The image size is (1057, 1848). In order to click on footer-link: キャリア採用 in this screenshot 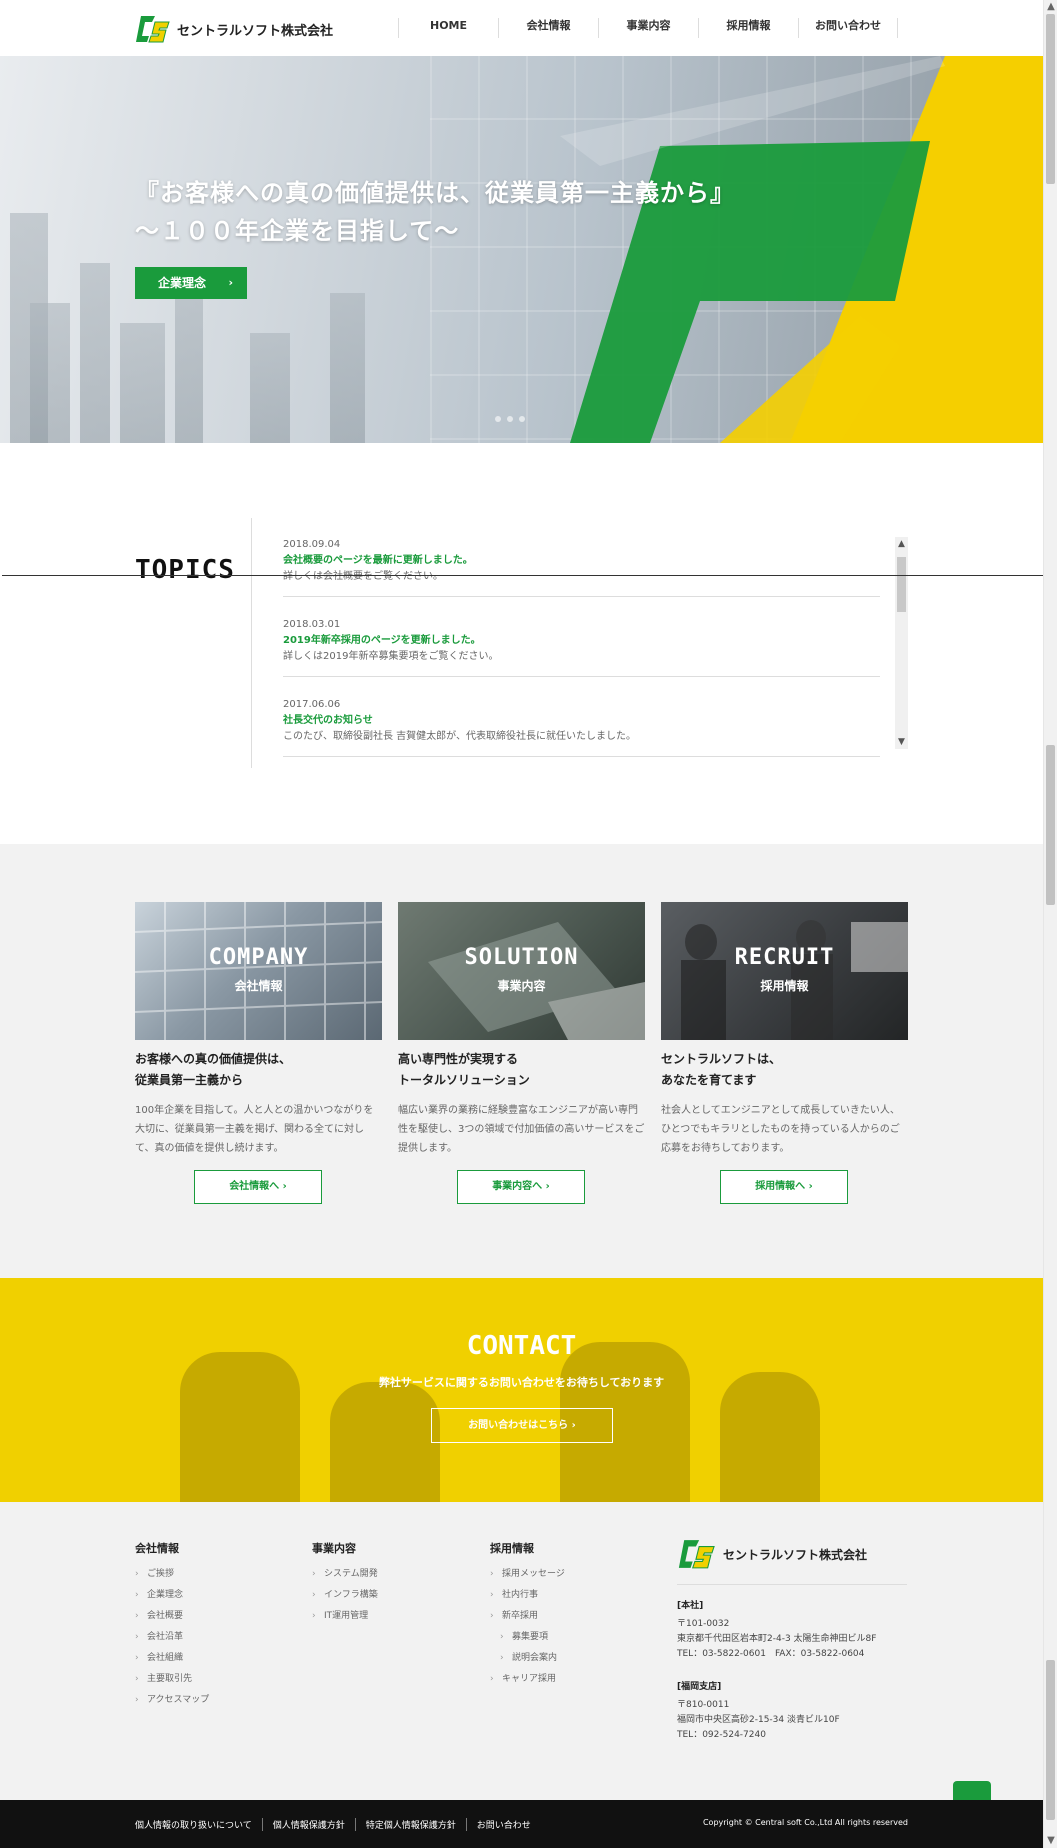, I will do `click(527, 1679)`.